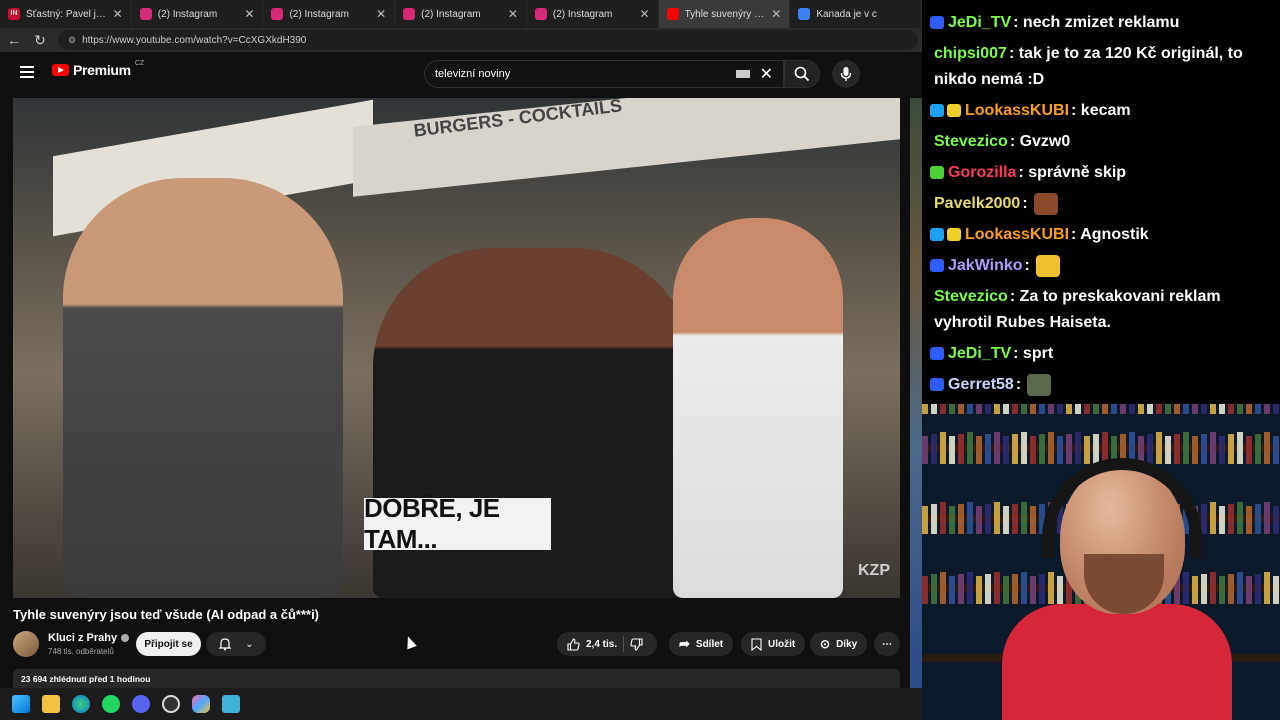 The height and width of the screenshot is (720, 1280). I want to click on share-button: ➦ Sdílet, so click(701, 644).